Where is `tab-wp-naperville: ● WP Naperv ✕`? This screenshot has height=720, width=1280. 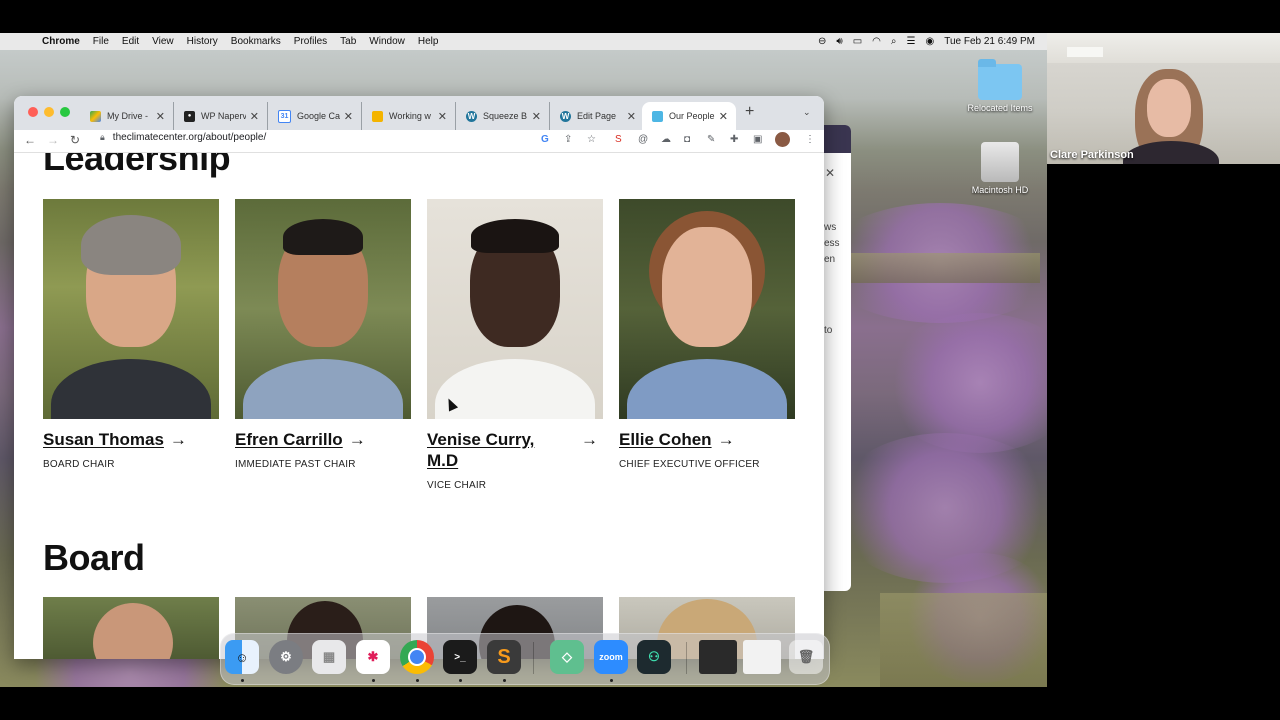
tab-wp-naperville: ● WP Naperv ✕ is located at coordinates (221, 116).